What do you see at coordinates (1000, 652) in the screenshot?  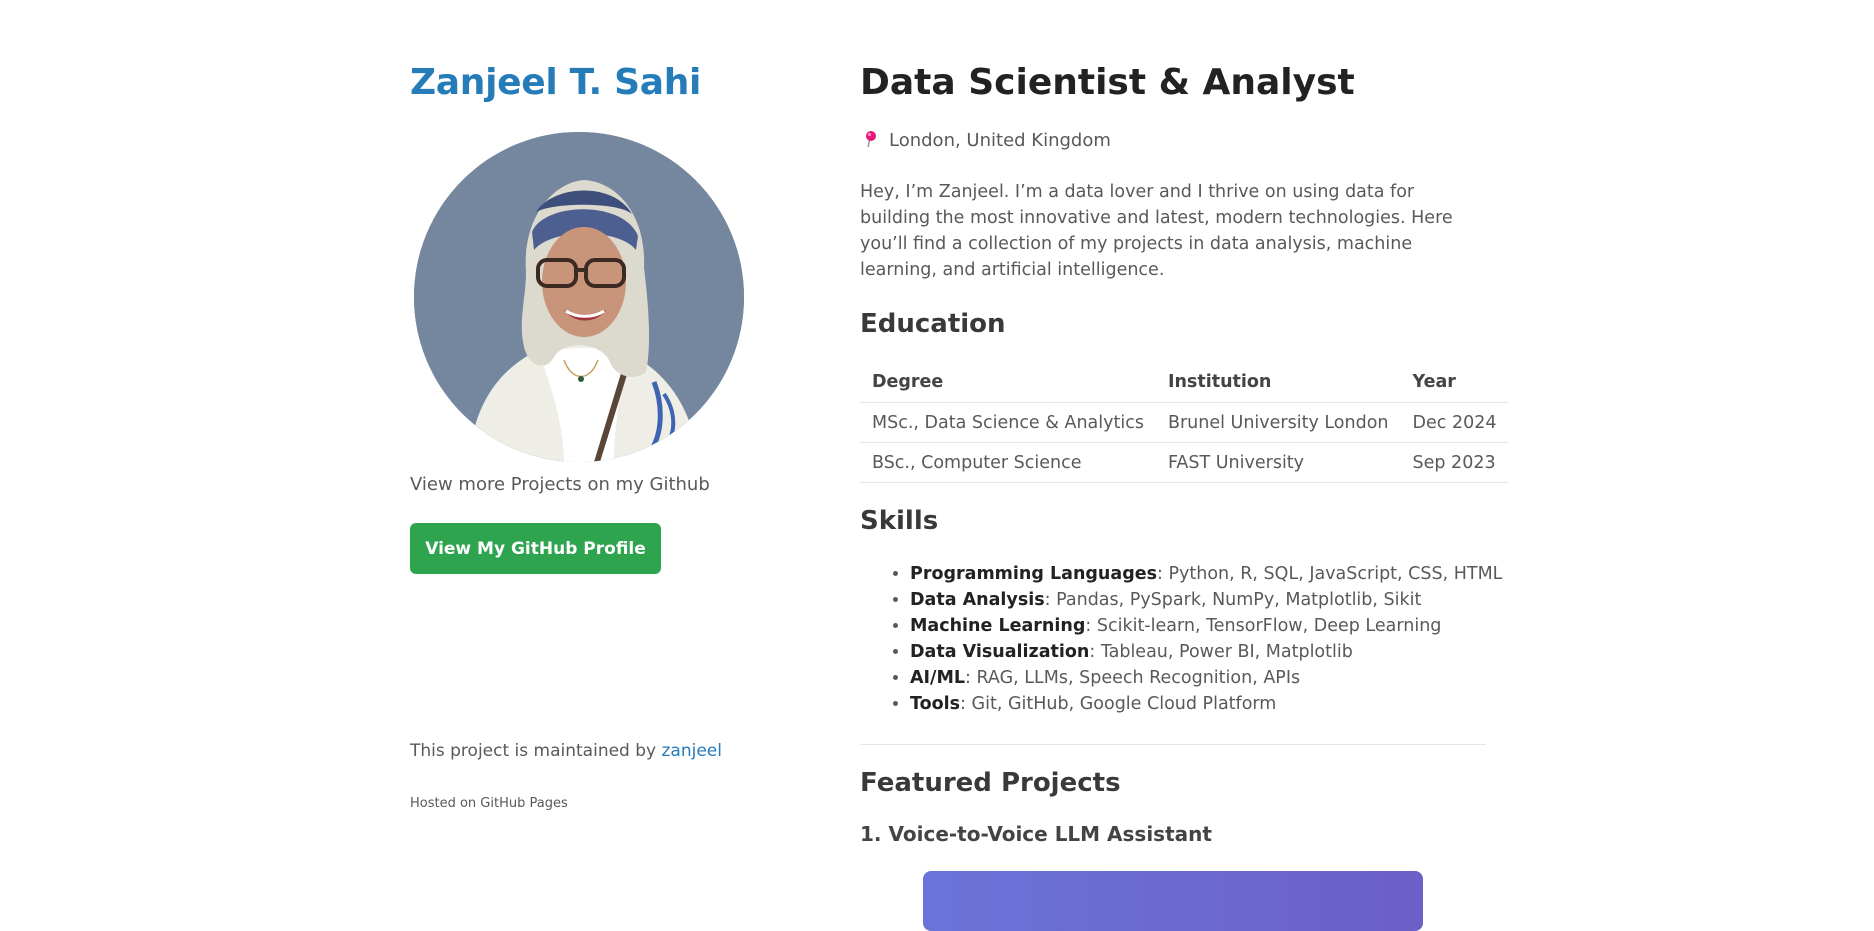 I see `skill-label: Data Visualization` at bounding box center [1000, 652].